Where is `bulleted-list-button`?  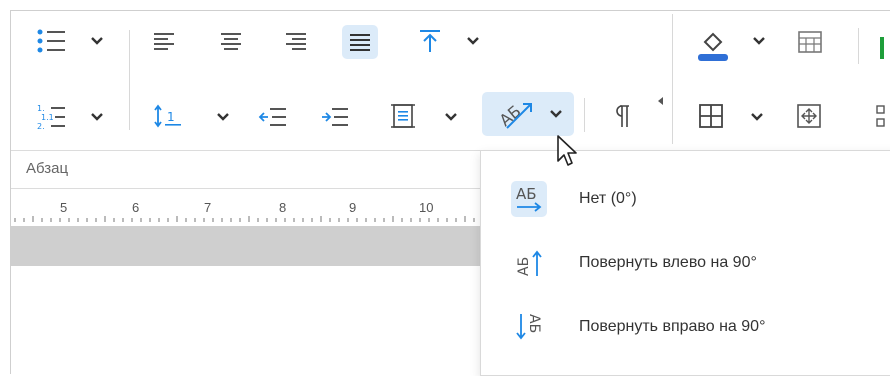 bulleted-list-button is located at coordinates (52, 41).